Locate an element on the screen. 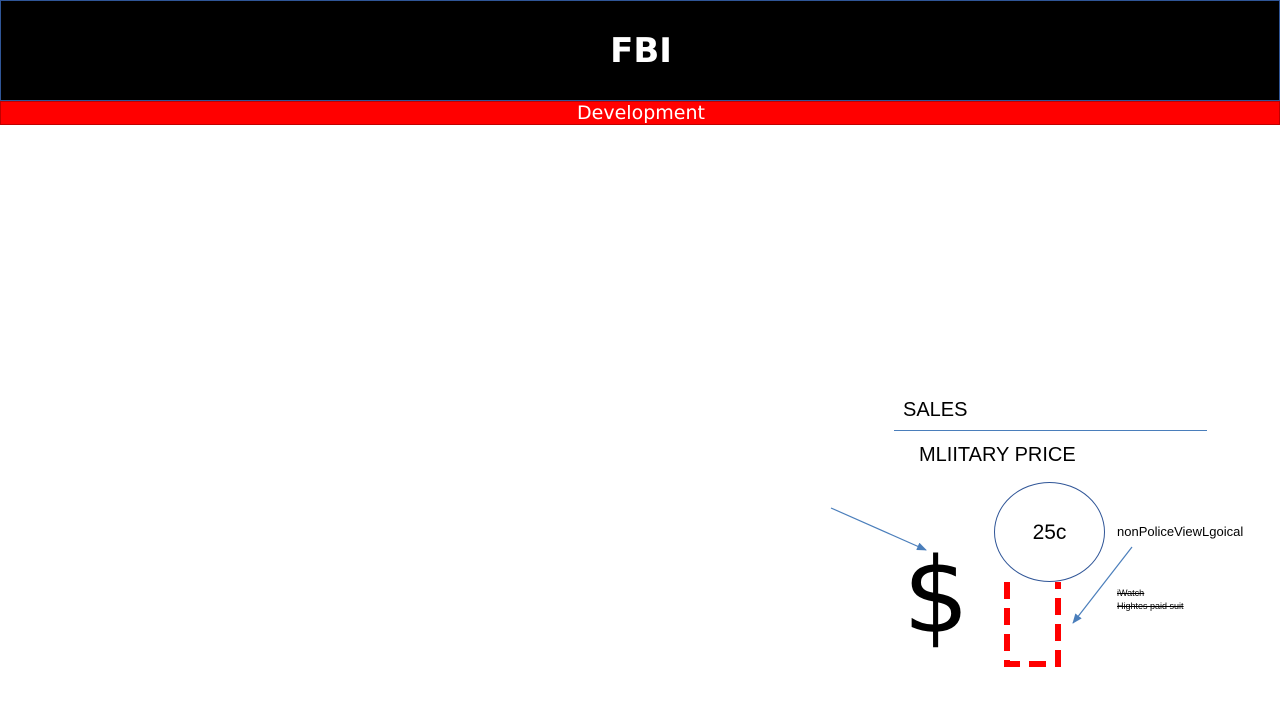  title-bar: FBI is located at coordinates (640, 50).